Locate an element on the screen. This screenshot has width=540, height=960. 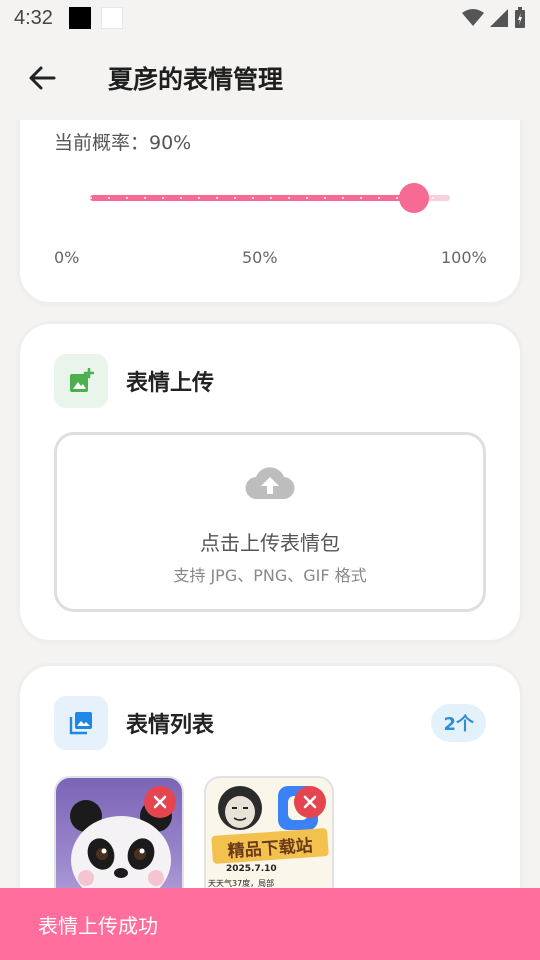
status-icons is located at coordinates (494, 18).